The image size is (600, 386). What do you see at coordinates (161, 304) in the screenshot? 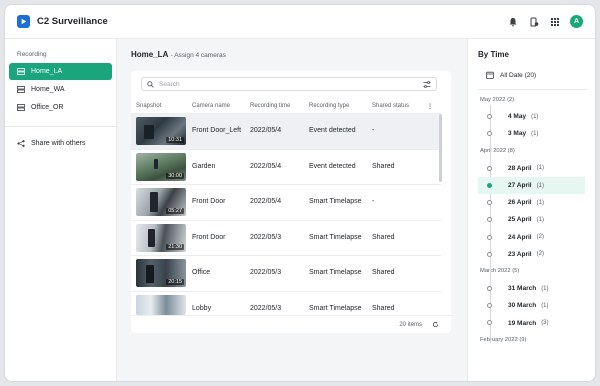
I see `snapshot-thumbnail` at bounding box center [161, 304].